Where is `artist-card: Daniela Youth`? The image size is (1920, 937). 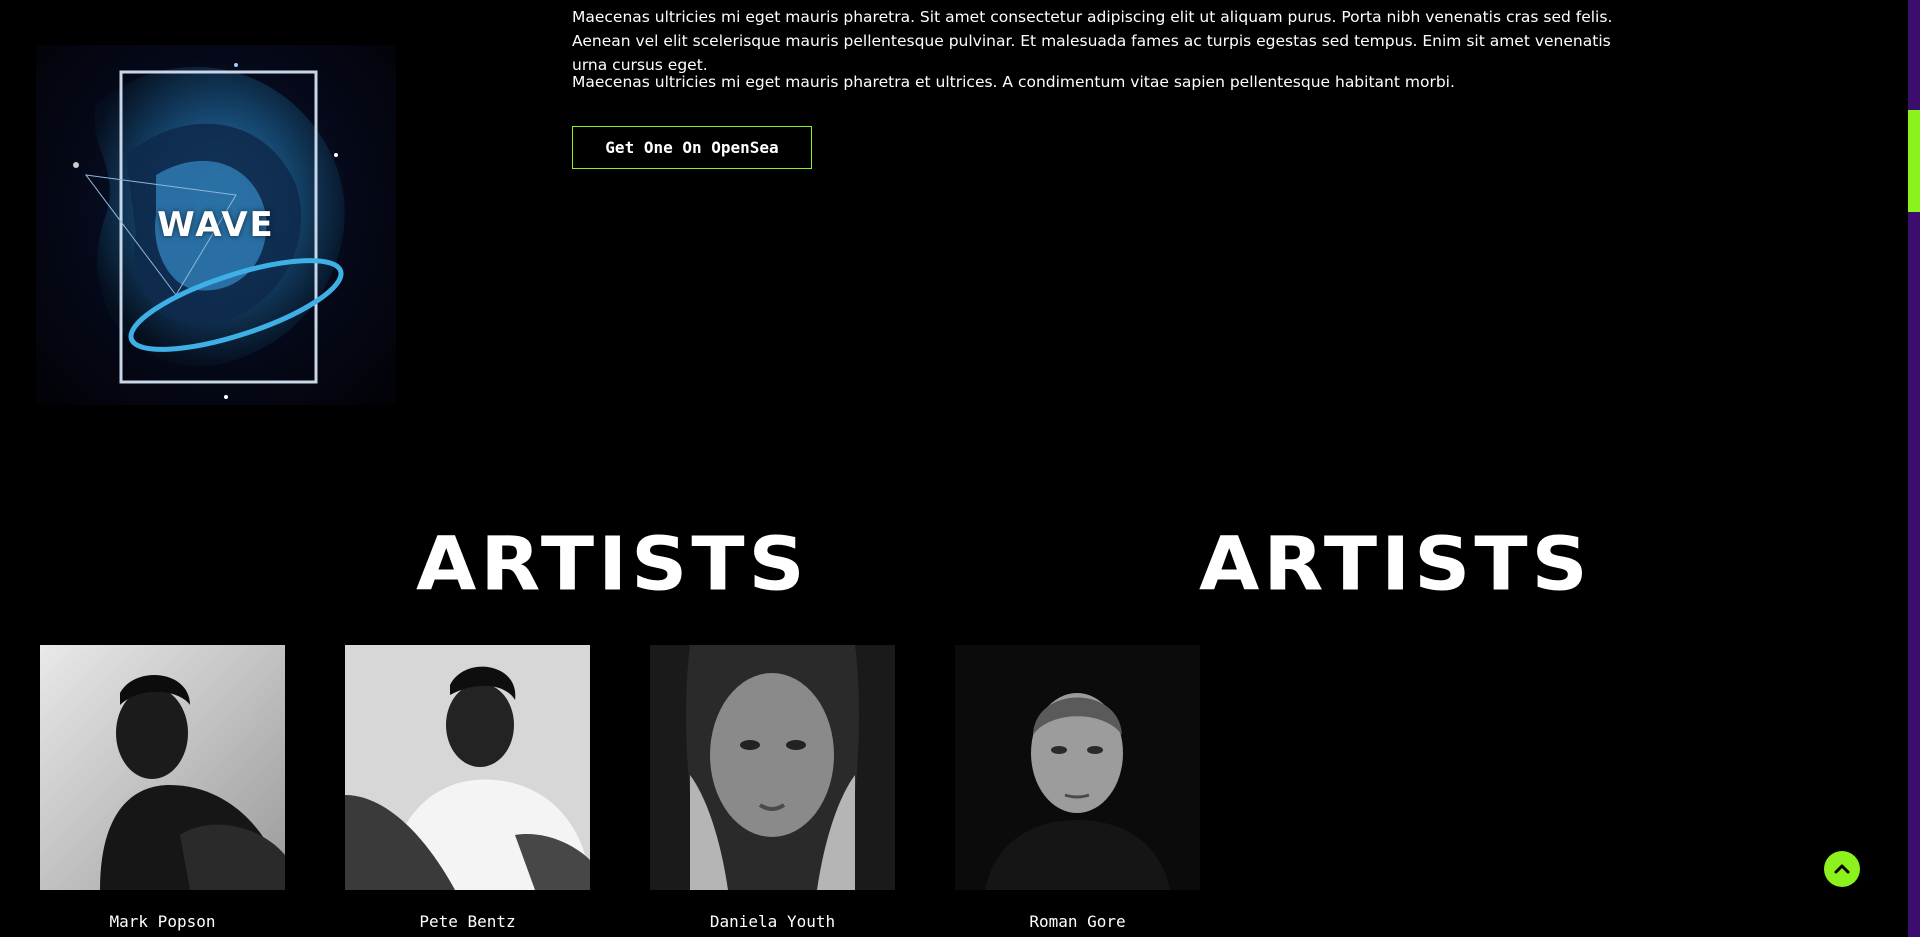 artist-card: Daniela Youth is located at coordinates (772, 788).